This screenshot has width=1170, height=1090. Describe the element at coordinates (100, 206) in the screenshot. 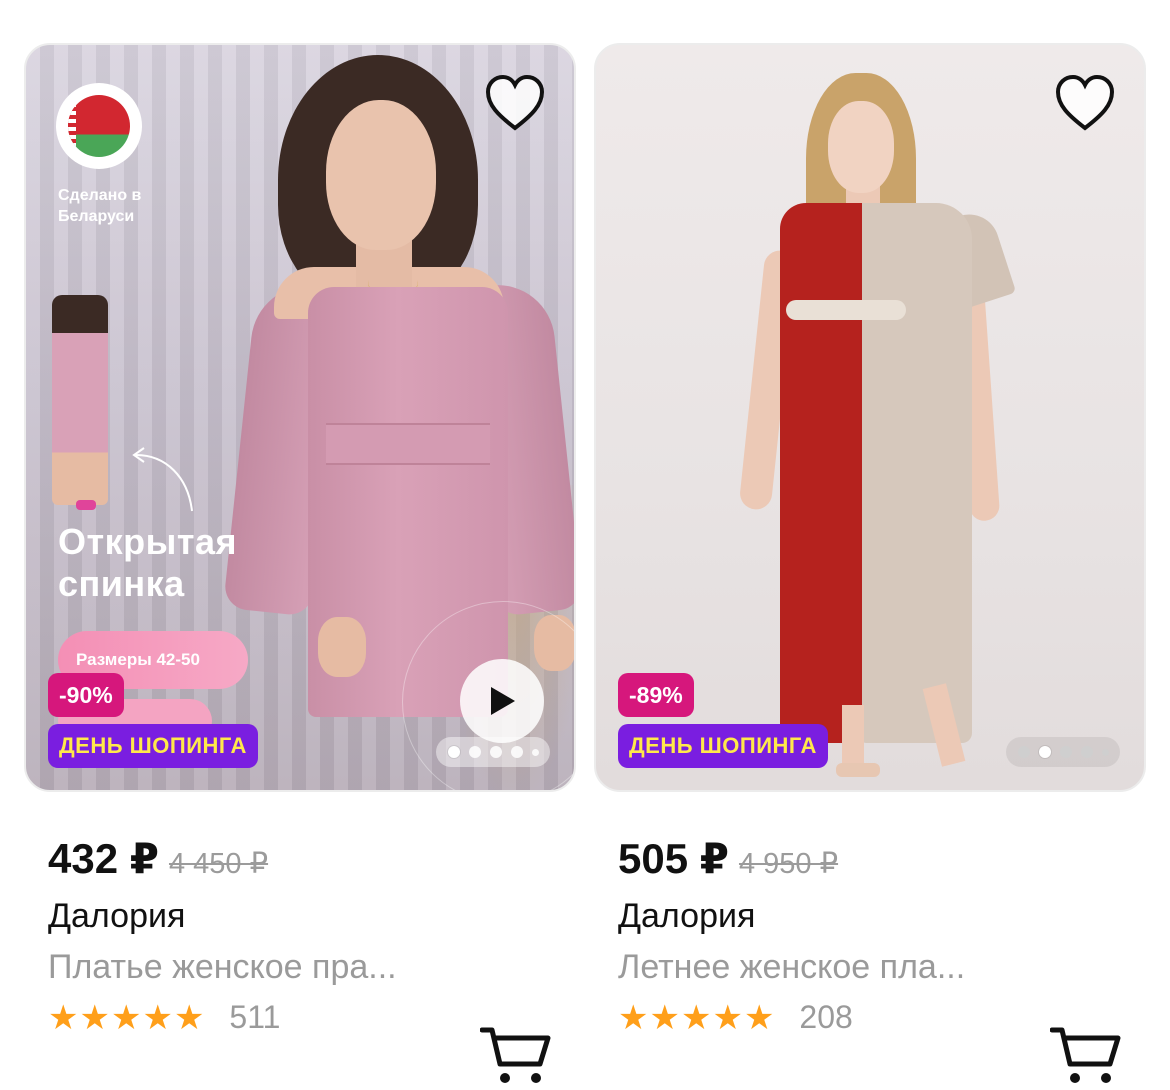

I see `made-in-text: Сделано в Беларуси` at that location.